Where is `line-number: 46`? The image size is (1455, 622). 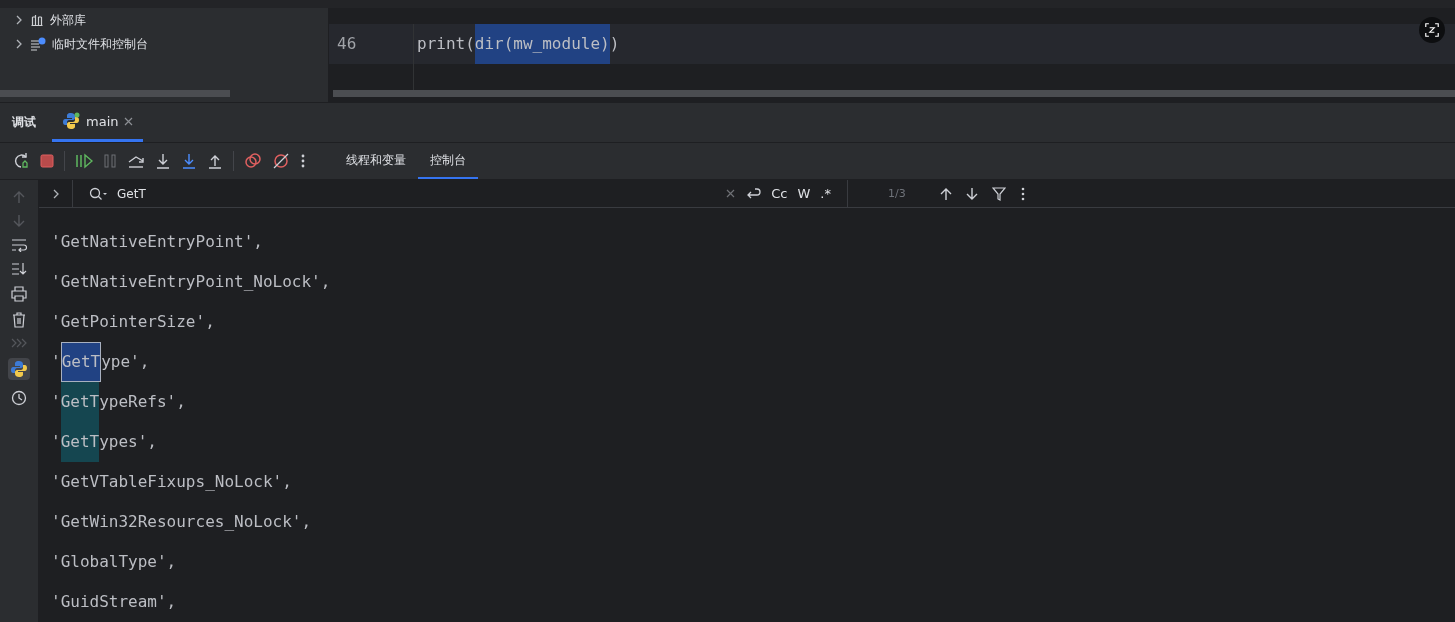
line-number: 46 is located at coordinates (347, 43).